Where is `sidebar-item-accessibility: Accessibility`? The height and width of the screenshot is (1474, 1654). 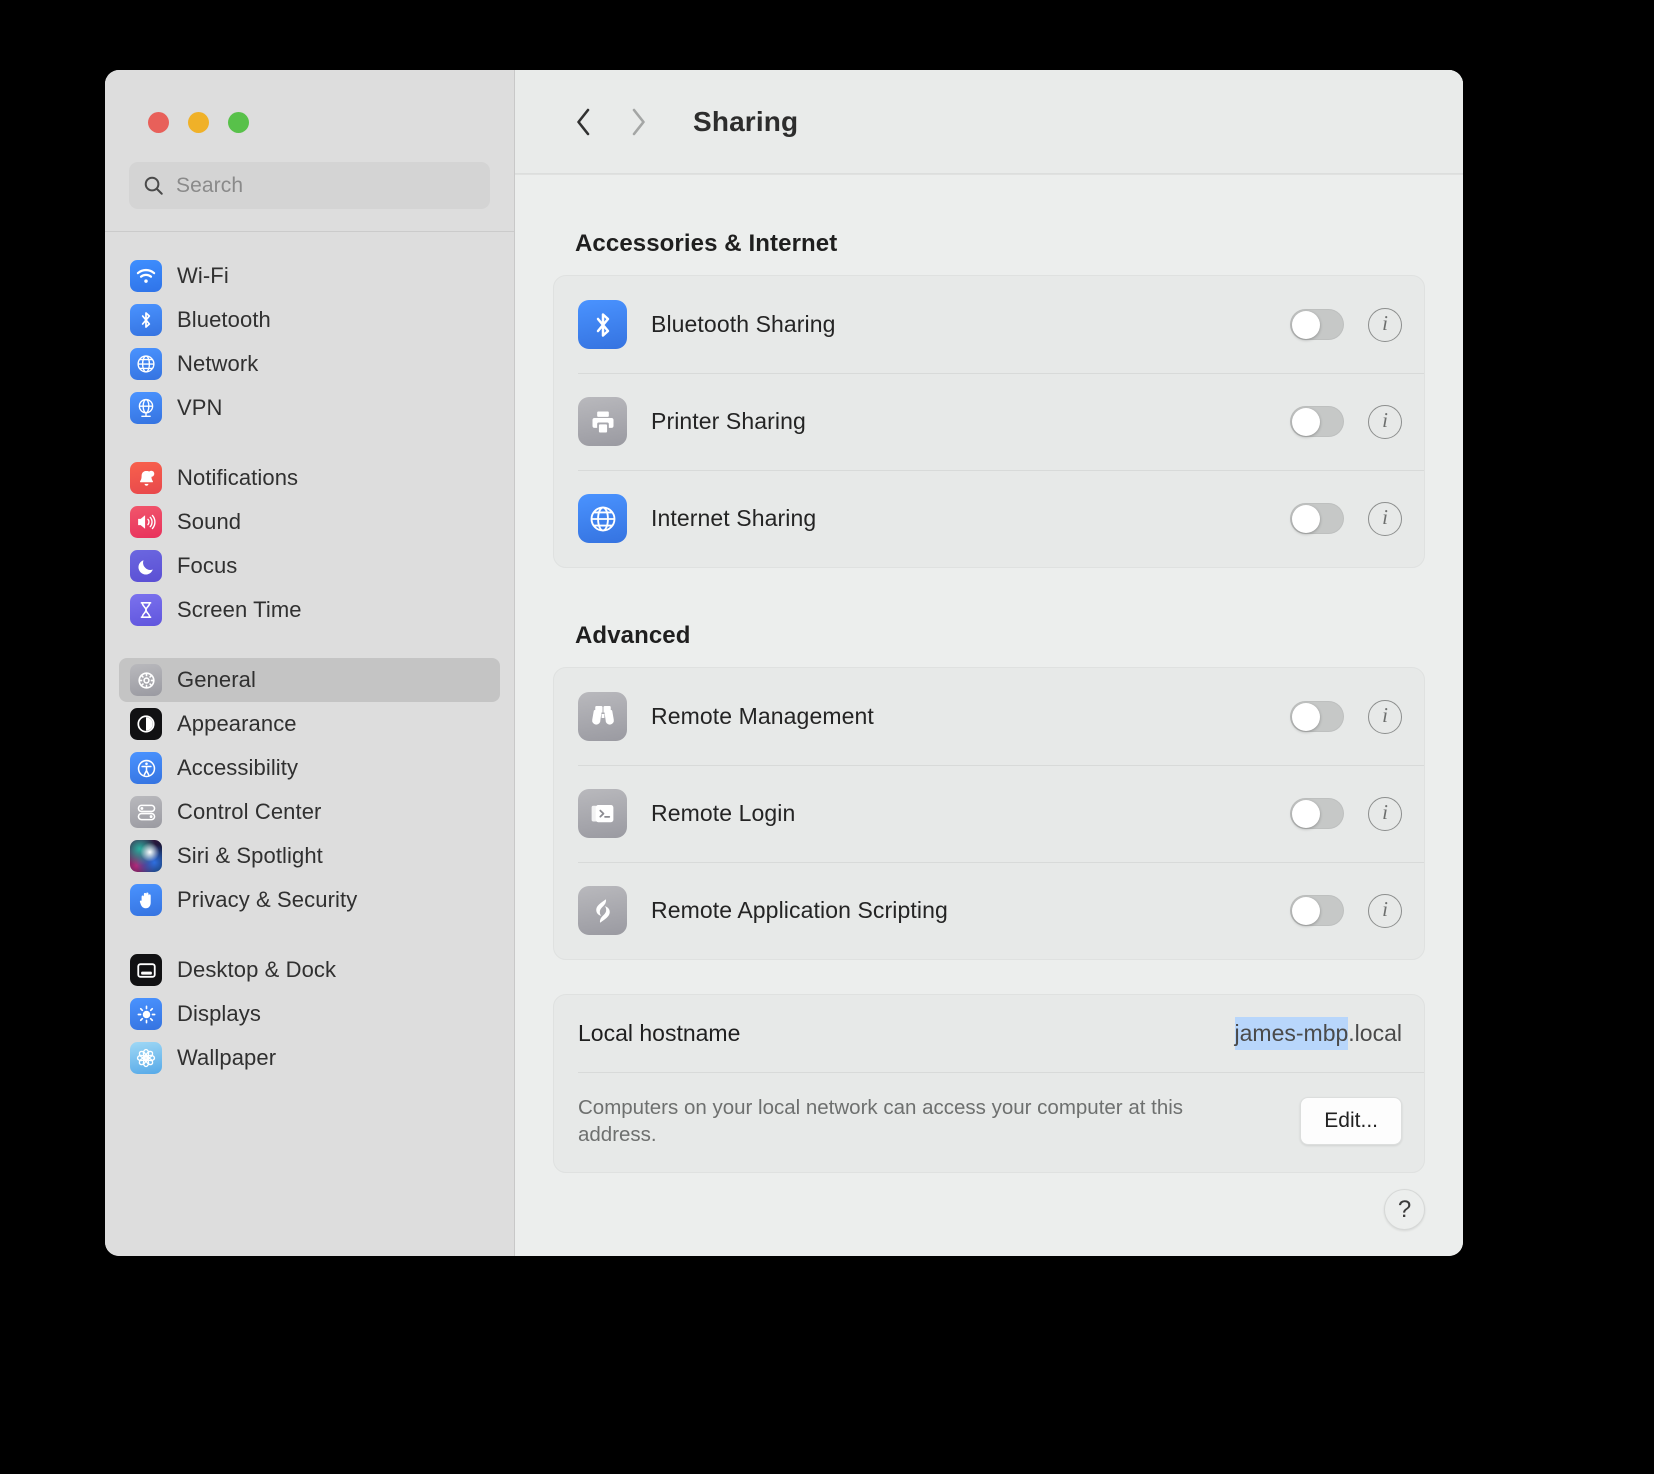
sidebar-item-accessibility: Accessibility is located at coordinates (309, 768).